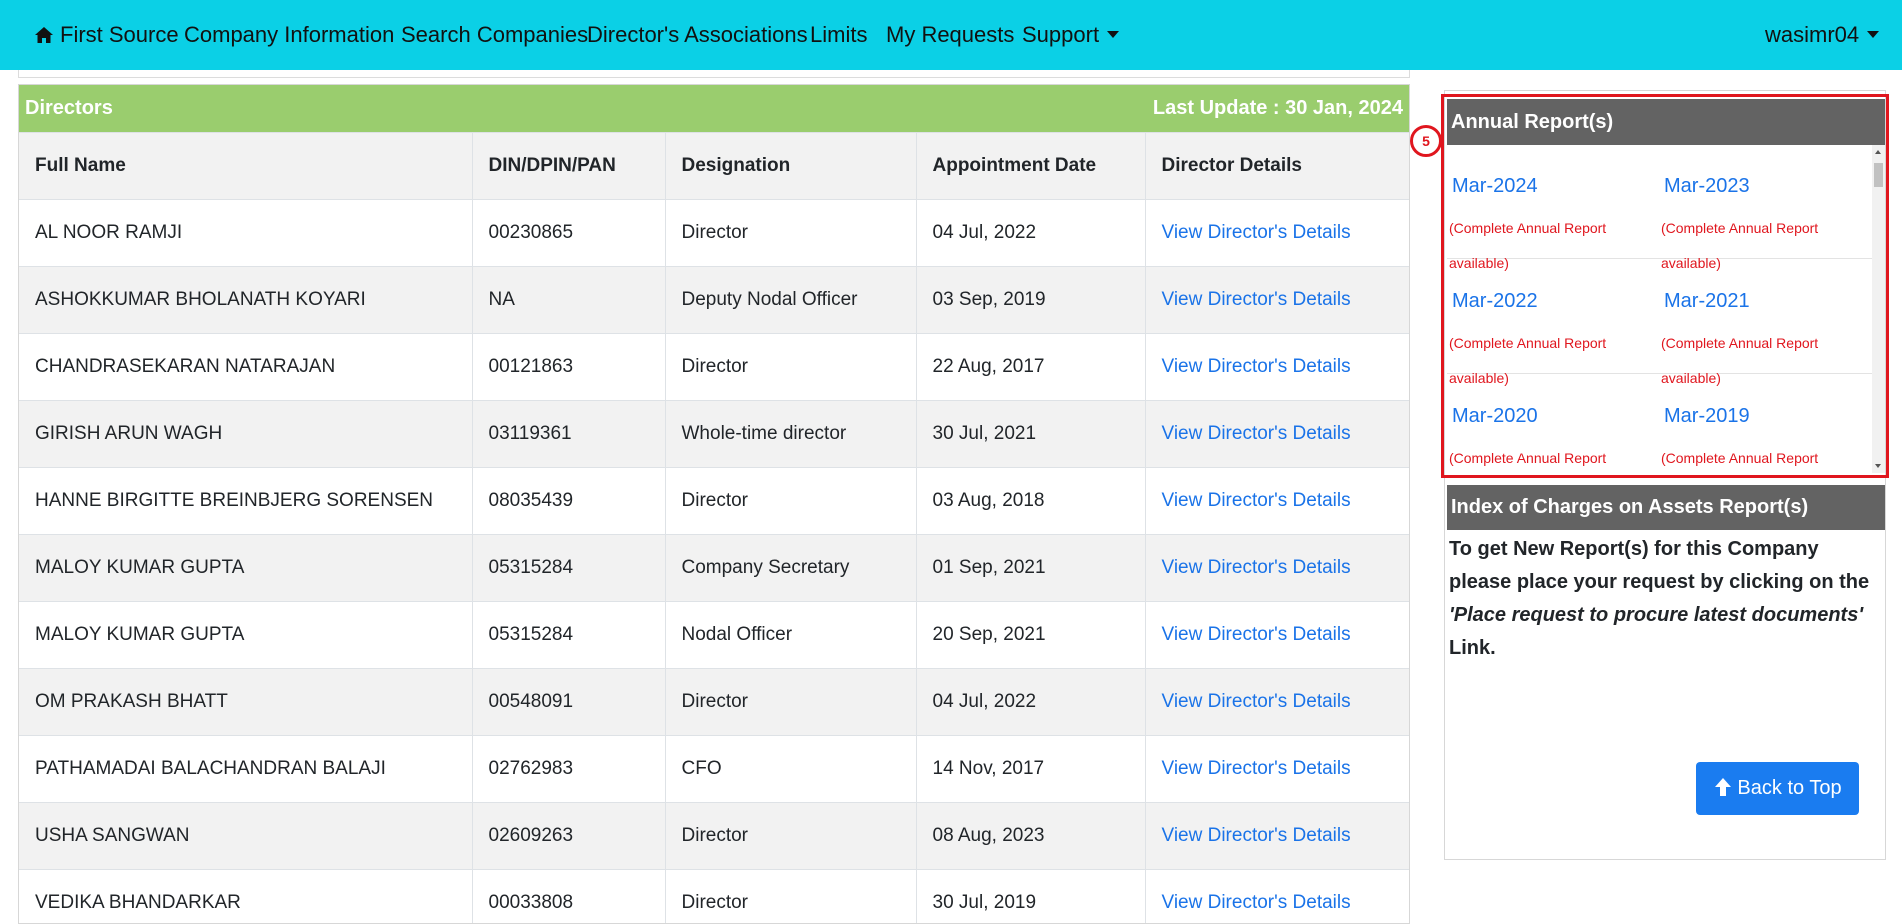 The width and height of the screenshot is (1902, 924). What do you see at coordinates (1878, 466) in the screenshot?
I see `scroll-down-icon` at bounding box center [1878, 466].